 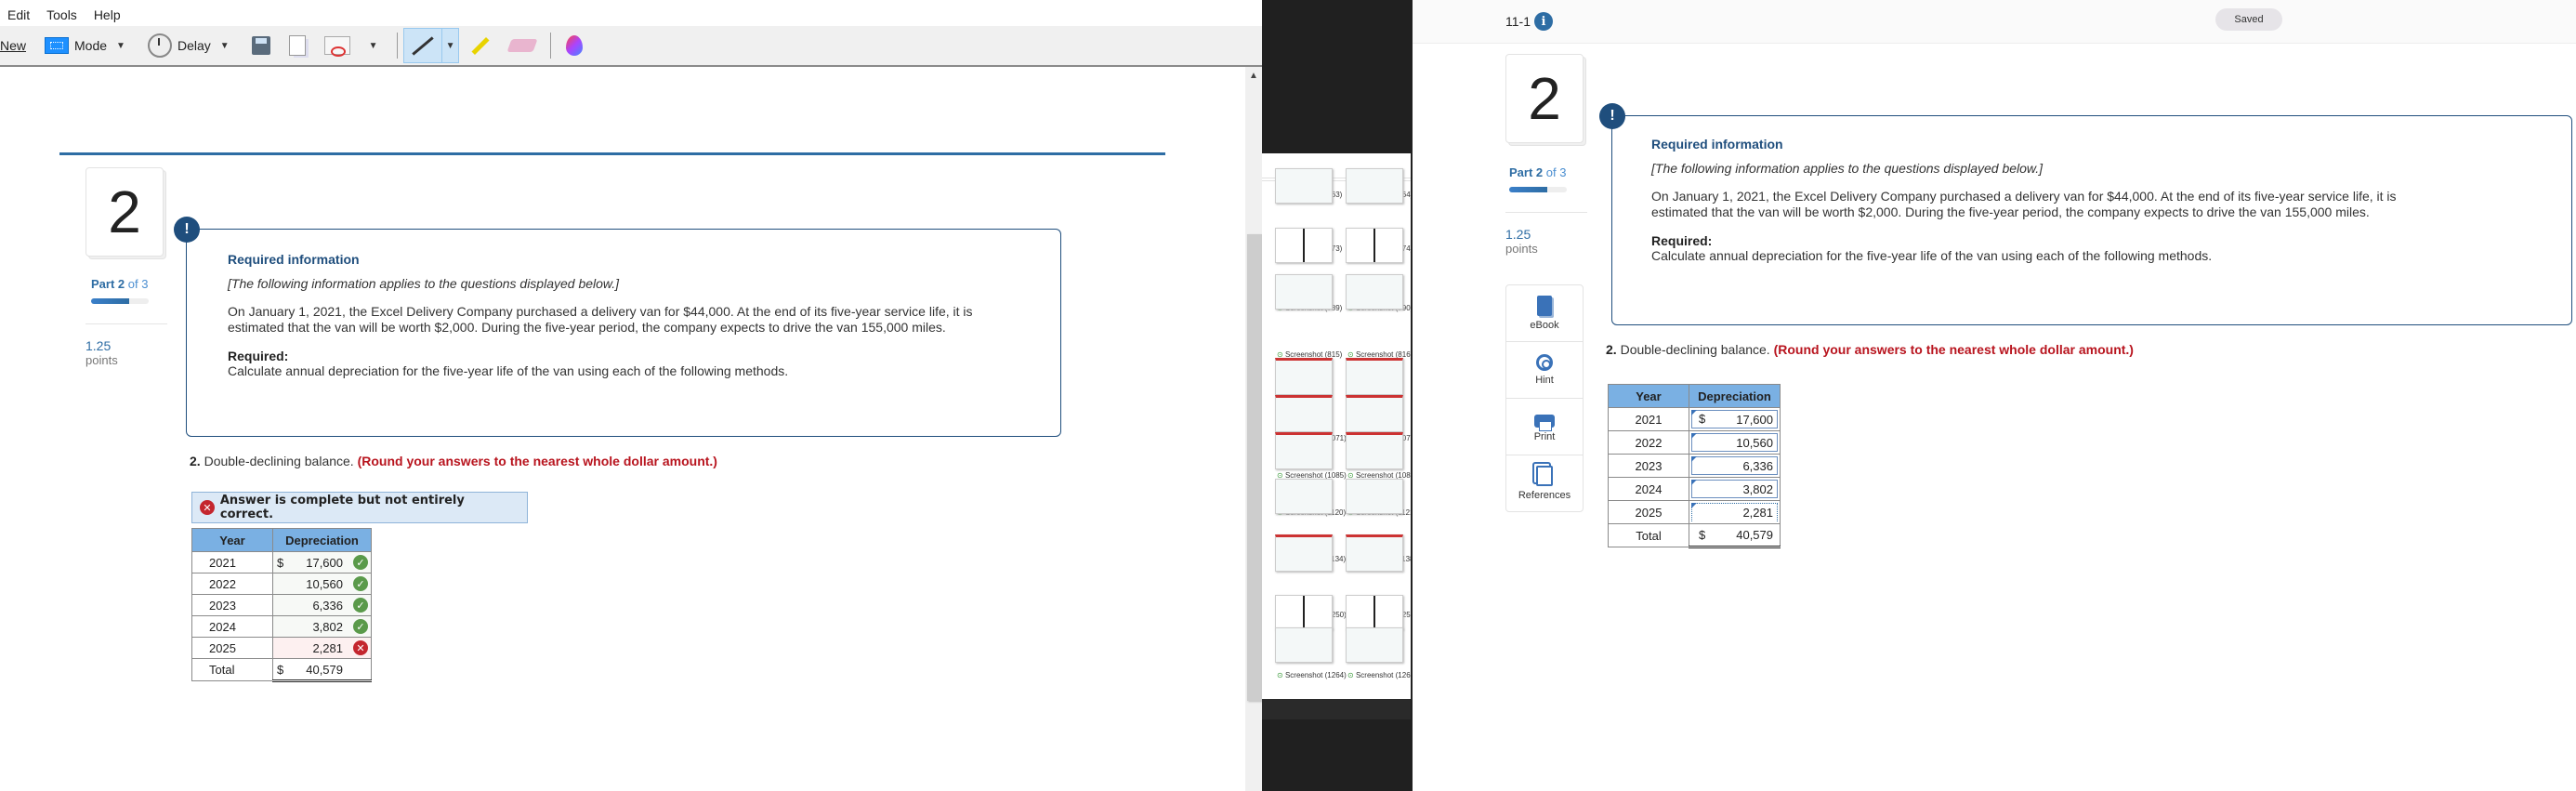 I want to click on question-id: 11-1 i, so click(x=1529, y=22).